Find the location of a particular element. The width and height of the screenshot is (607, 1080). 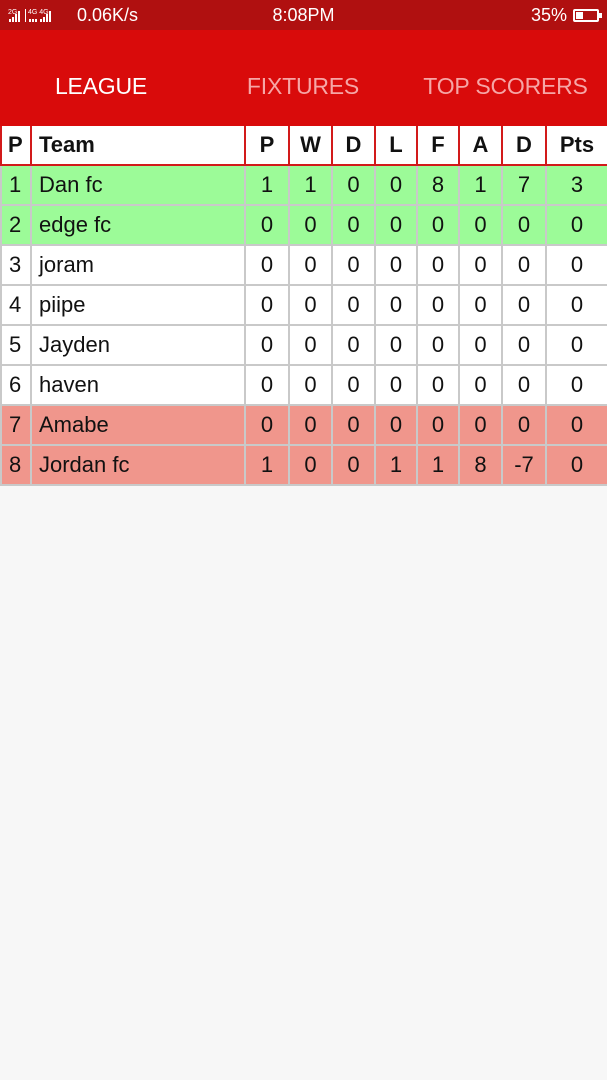

header-position: P is located at coordinates (16, 146).